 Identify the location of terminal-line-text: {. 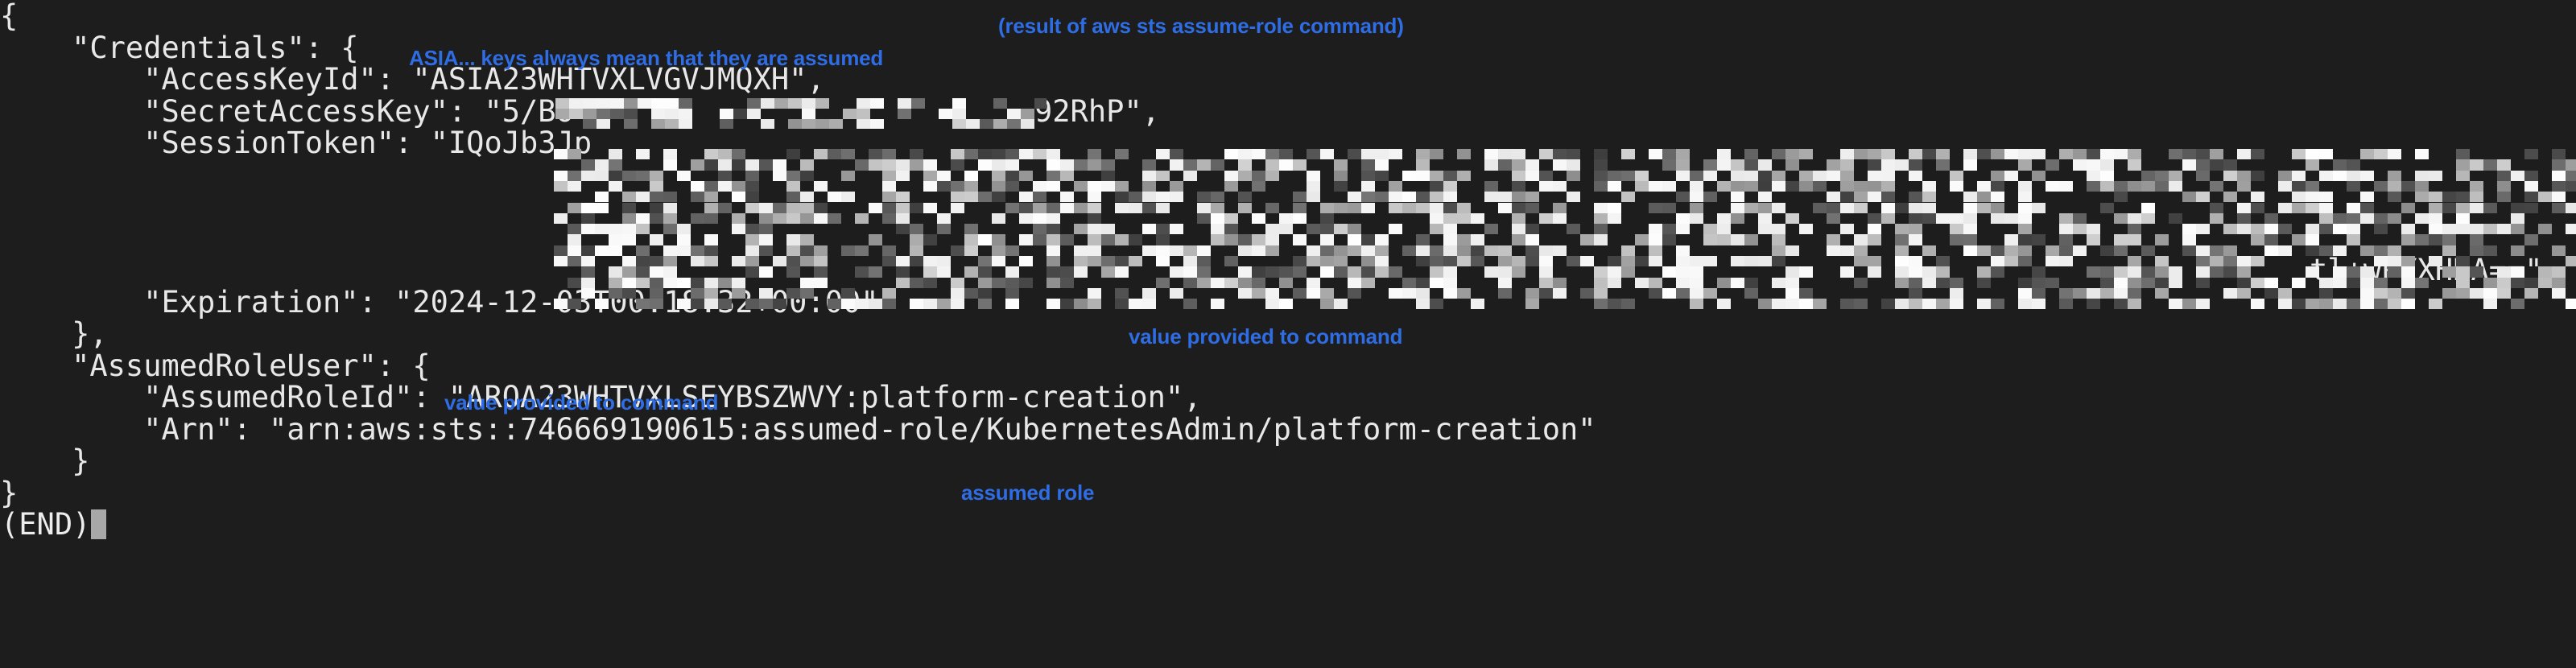
(9, 16).